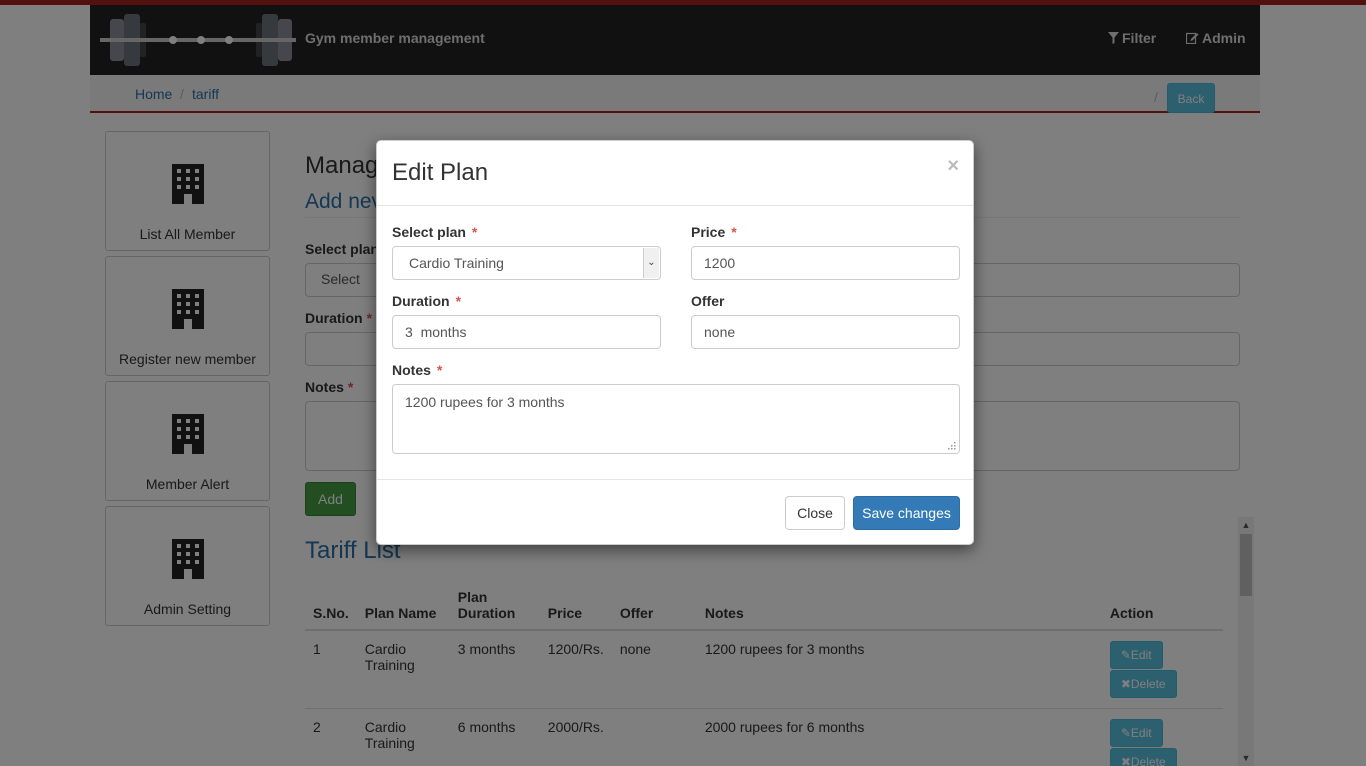 This screenshot has height=766, width=1366. I want to click on offer-field: none, so click(825, 332).